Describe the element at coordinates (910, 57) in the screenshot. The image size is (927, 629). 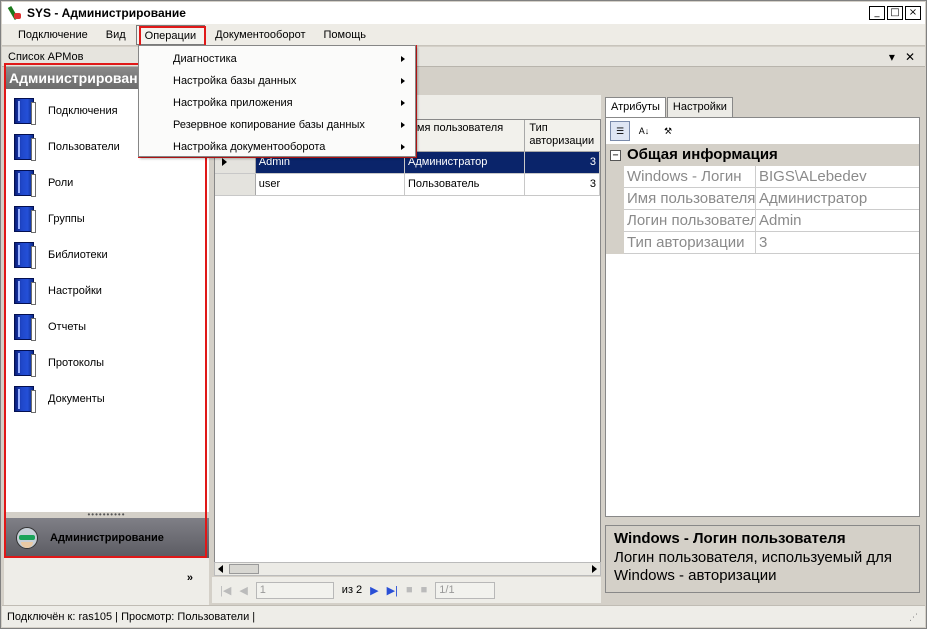
I see `pane-close-icon: ✕` at that location.